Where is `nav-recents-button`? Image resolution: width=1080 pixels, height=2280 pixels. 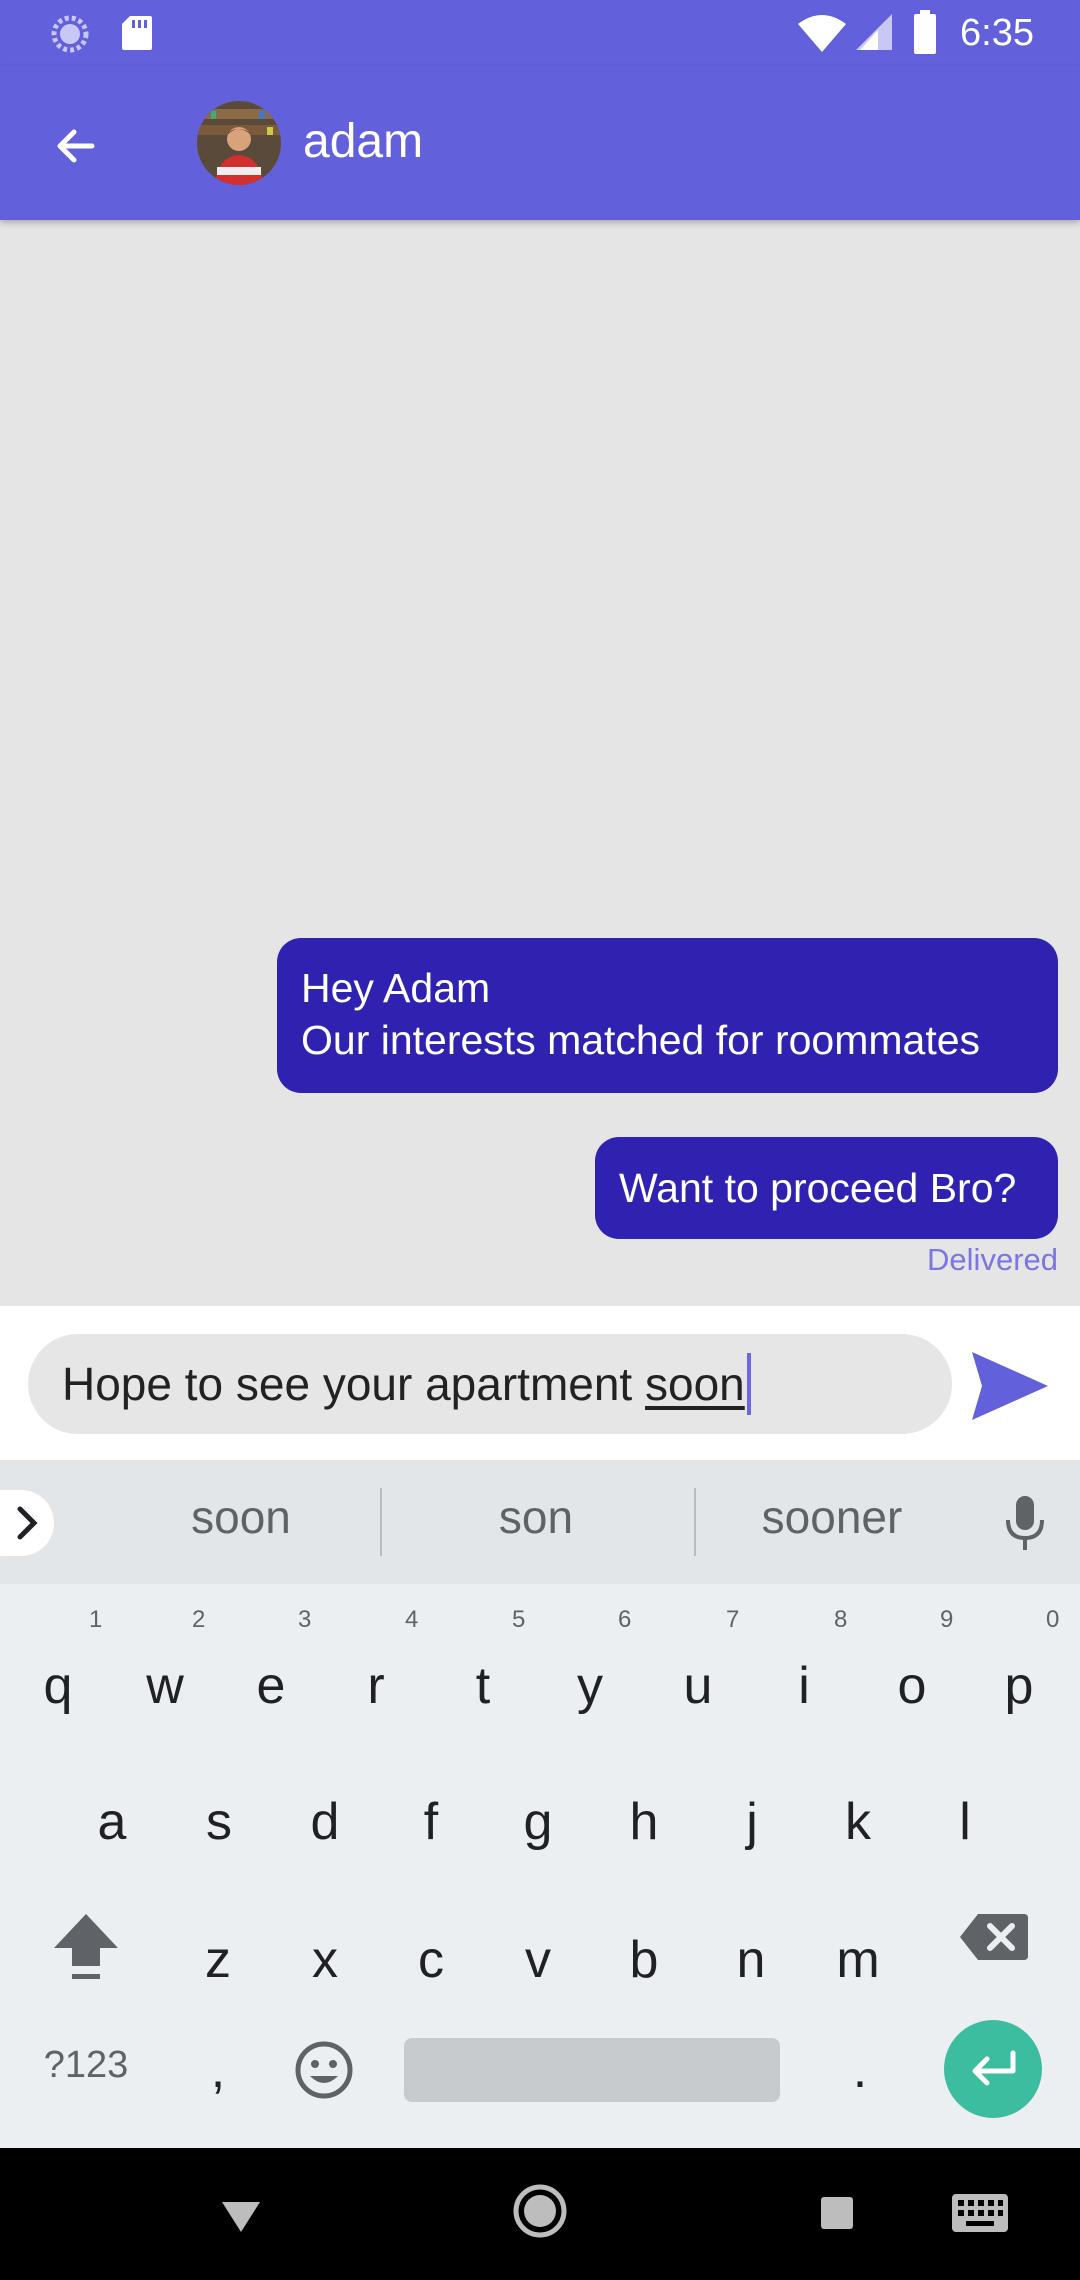 nav-recents-button is located at coordinates (837, 2213).